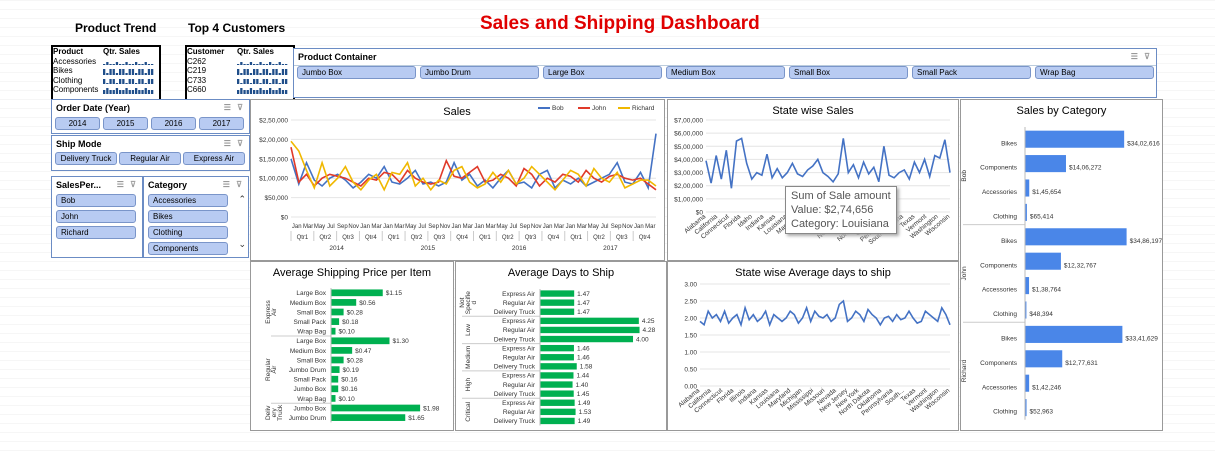 Image resolution: width=1215 pixels, height=454 pixels. What do you see at coordinates (1000, 192) in the screenshot?
I see `category-label: Accessories` at bounding box center [1000, 192].